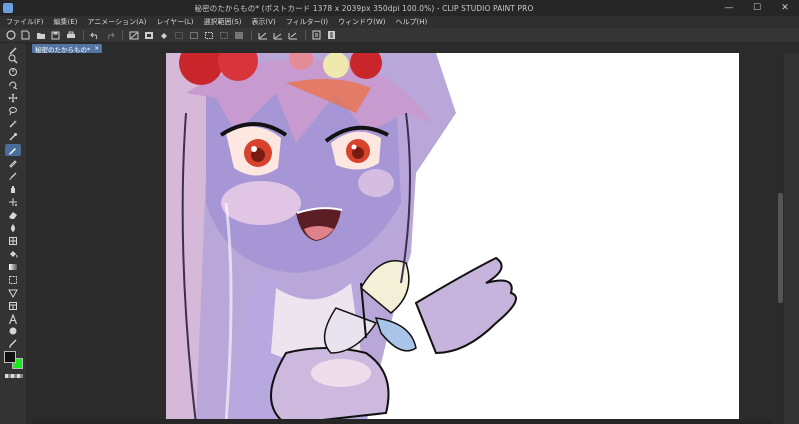  I want to click on menu-edit: 編集(E), so click(66, 22).